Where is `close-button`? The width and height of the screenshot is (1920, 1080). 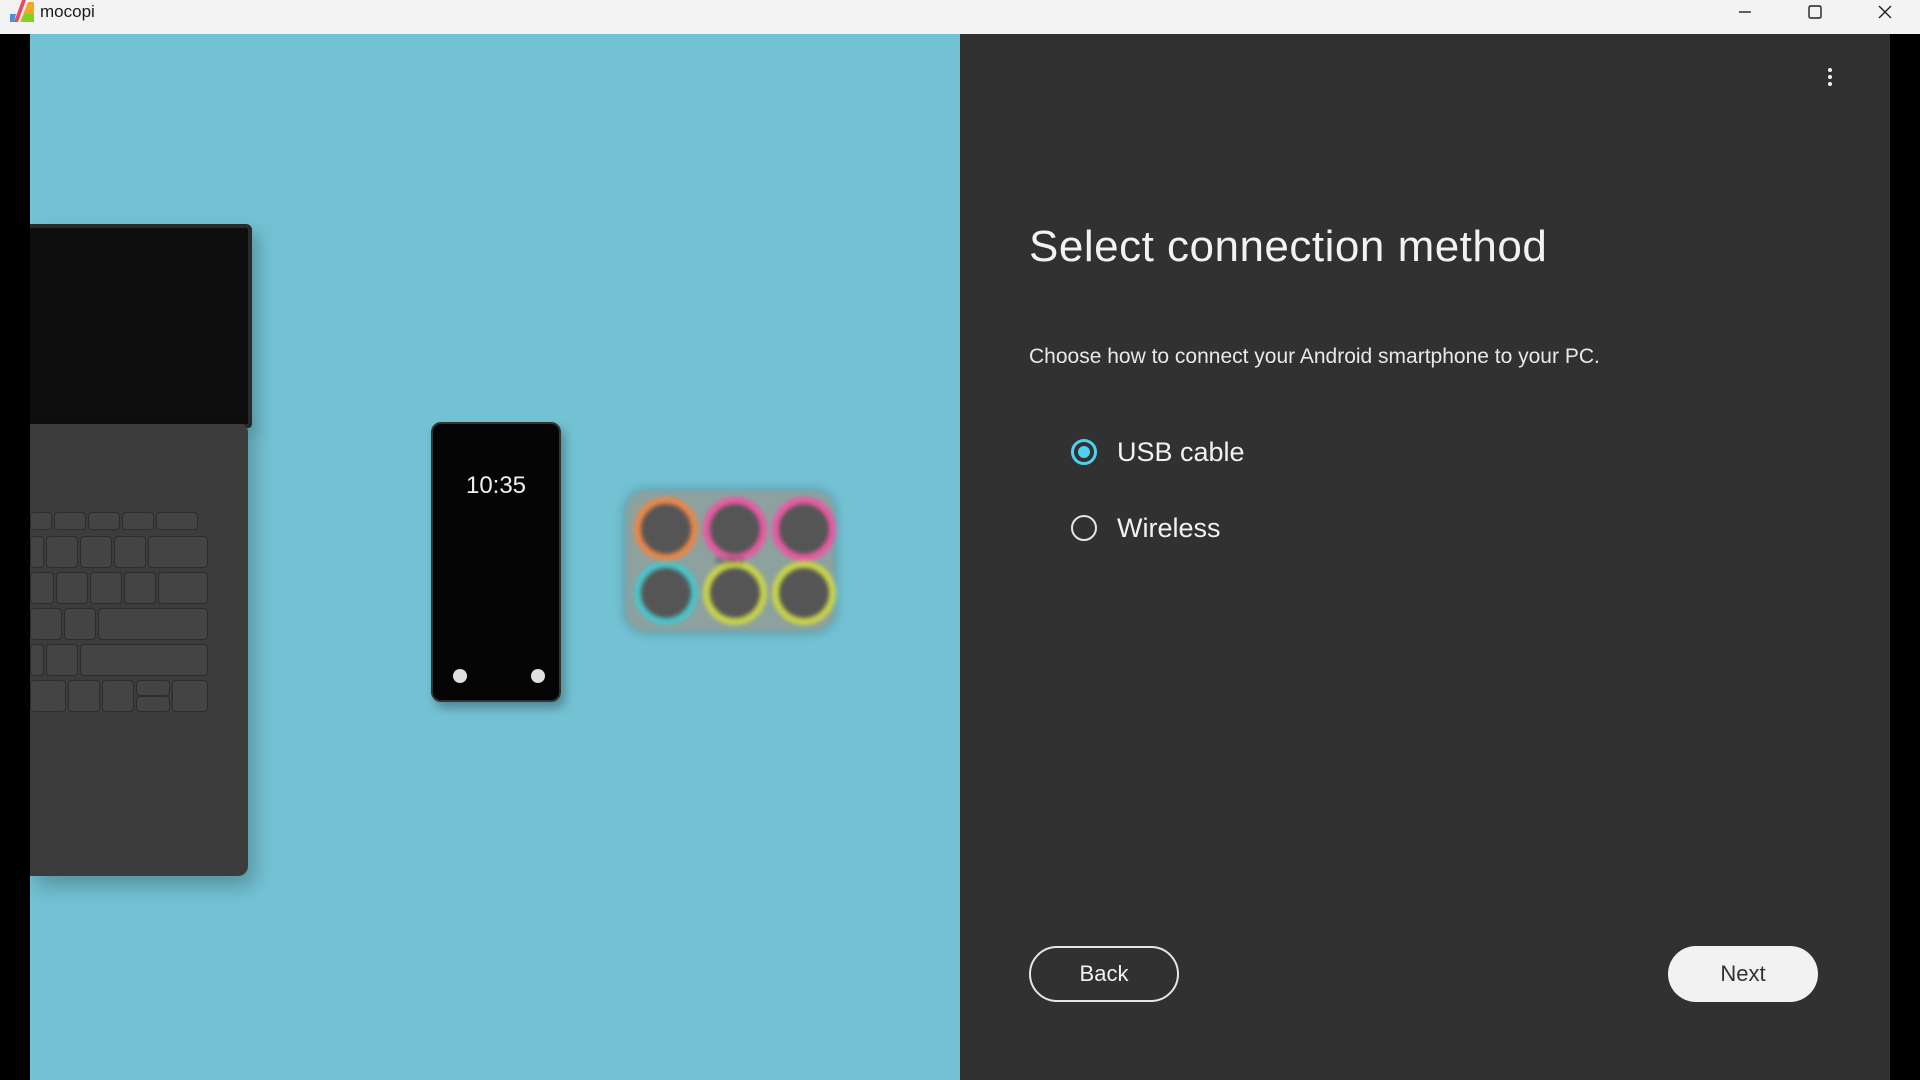
close-button is located at coordinates (1885, 12).